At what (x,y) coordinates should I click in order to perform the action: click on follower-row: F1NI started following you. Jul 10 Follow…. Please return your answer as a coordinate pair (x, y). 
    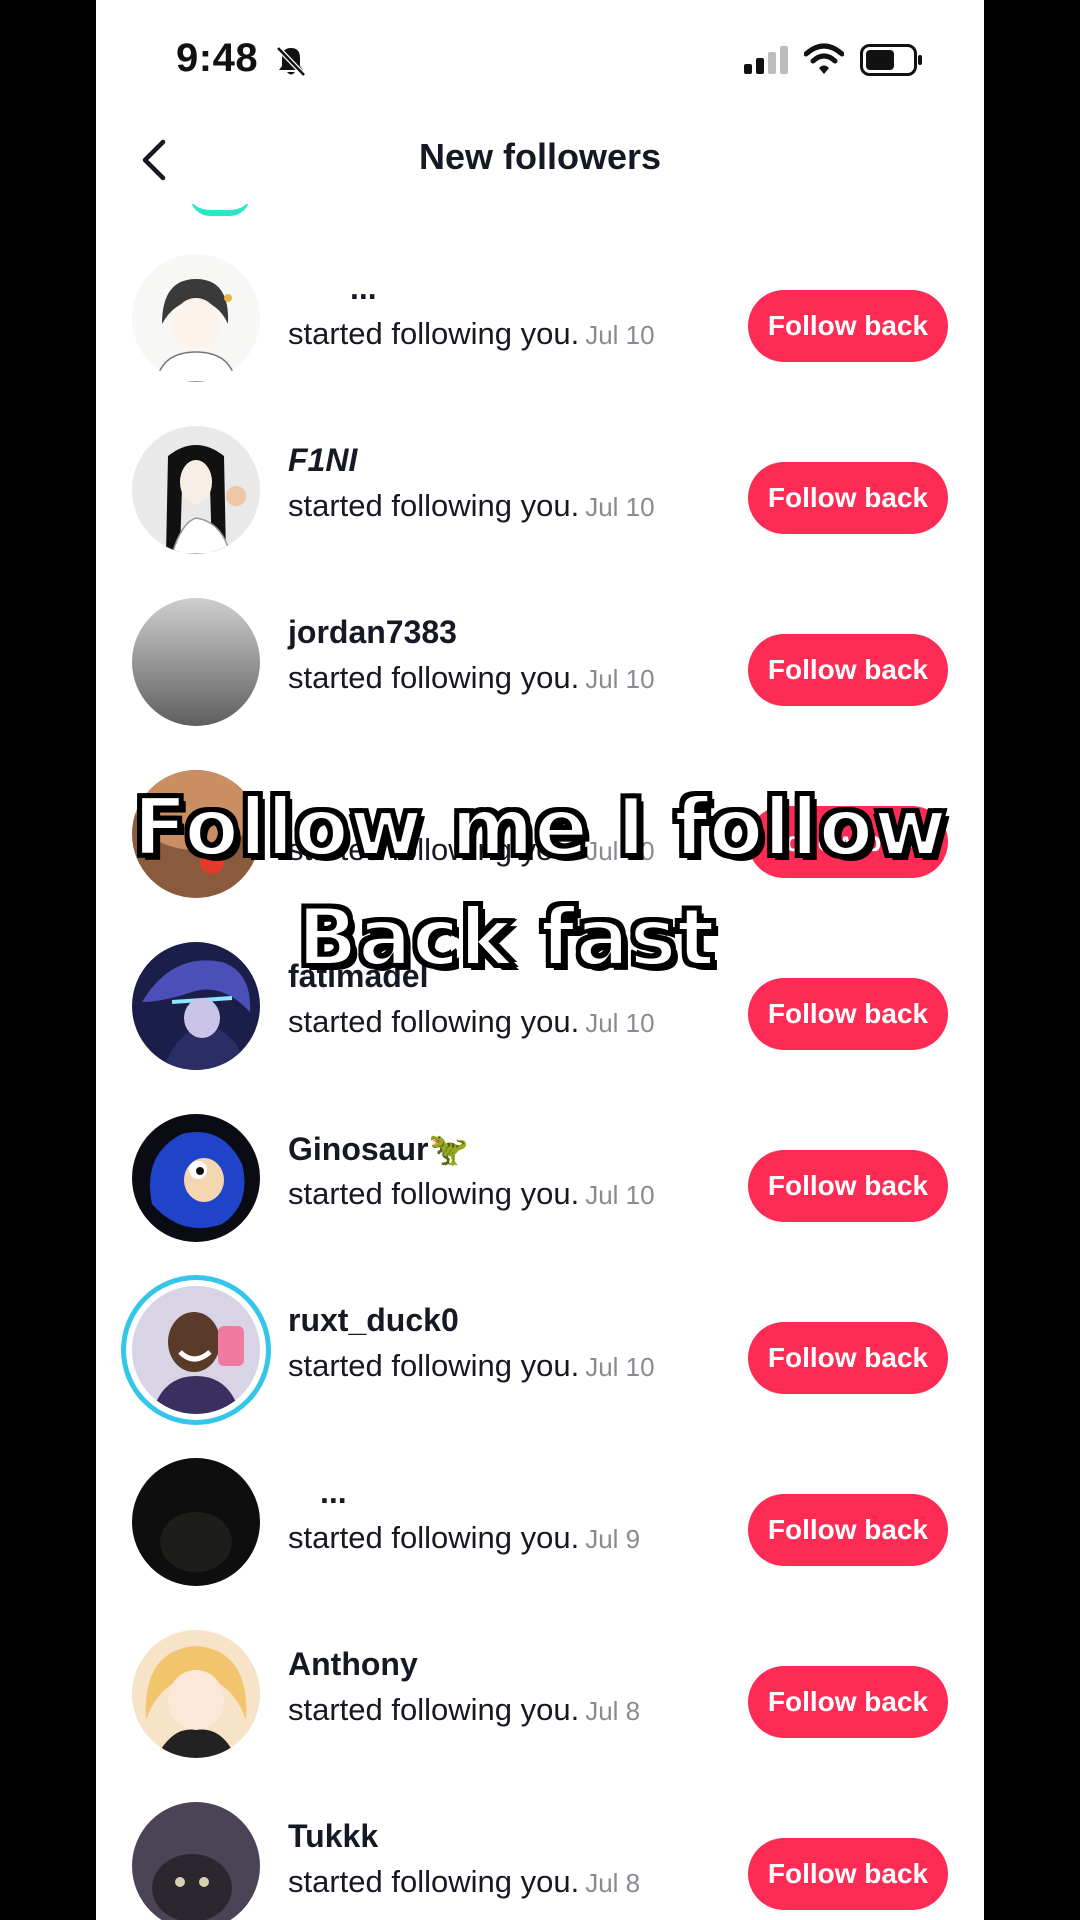
    Looking at the image, I should click on (540, 490).